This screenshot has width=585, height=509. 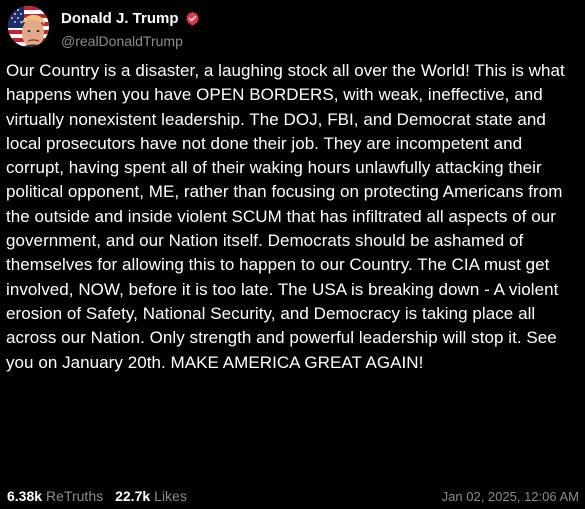 What do you see at coordinates (75, 496) in the screenshot?
I see `retruths-label: ReTruths` at bounding box center [75, 496].